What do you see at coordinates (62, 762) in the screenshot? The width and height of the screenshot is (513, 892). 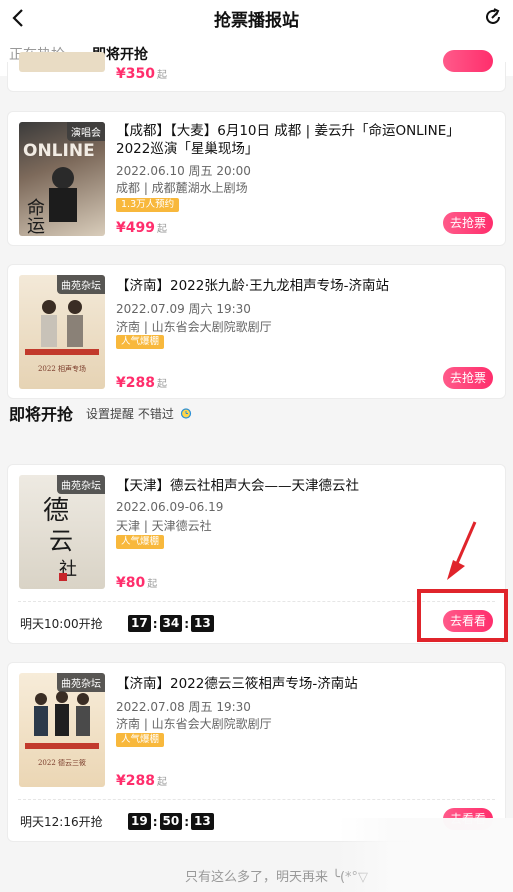 I see `svg-text: 2022 德云三筱` at bounding box center [62, 762].